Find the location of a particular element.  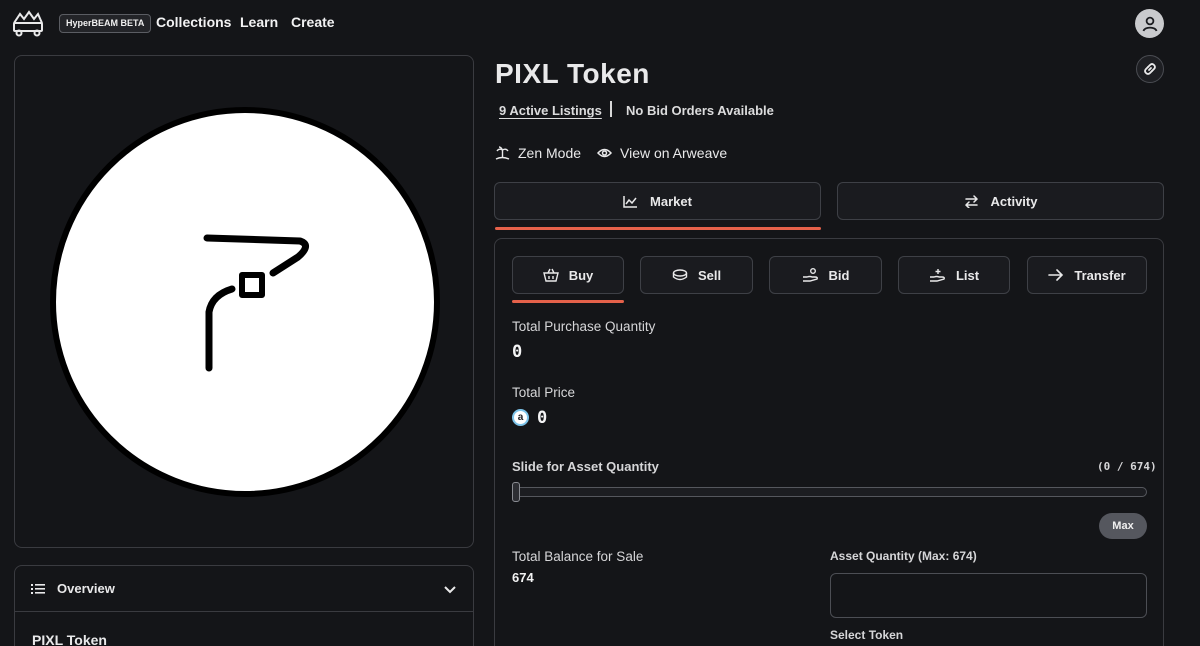

basket-icon is located at coordinates (550, 275).